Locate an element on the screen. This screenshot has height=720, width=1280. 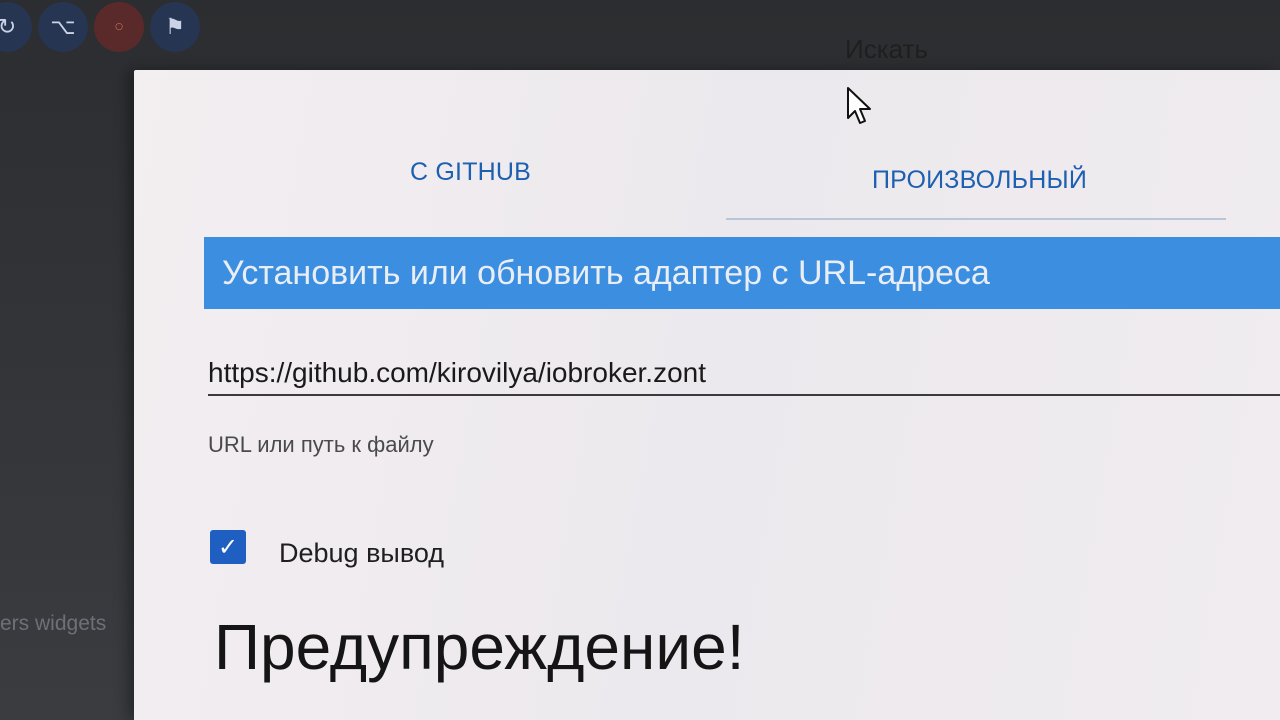
tab-github: С GITHUB is located at coordinates (470, 172).